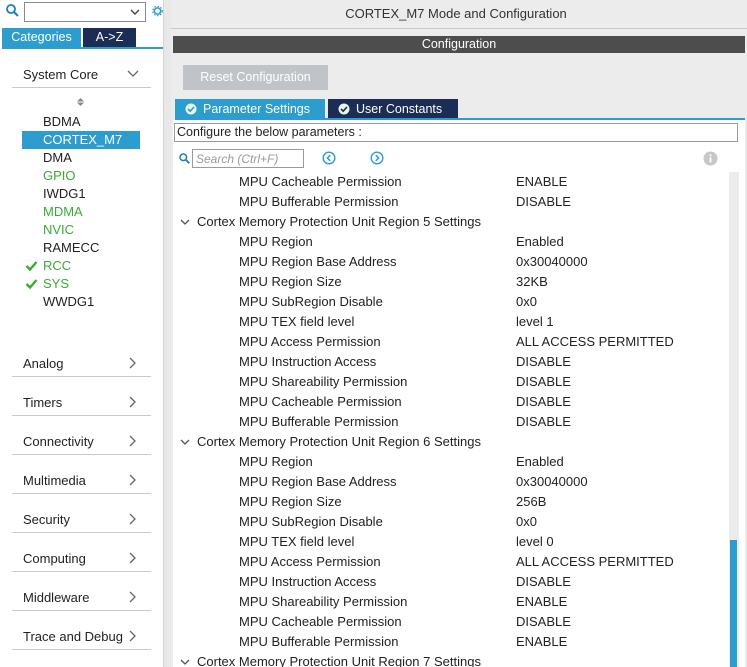 Image resolution: width=747 pixels, height=667 pixels. I want to click on parameter-value: level 0, so click(535, 542).